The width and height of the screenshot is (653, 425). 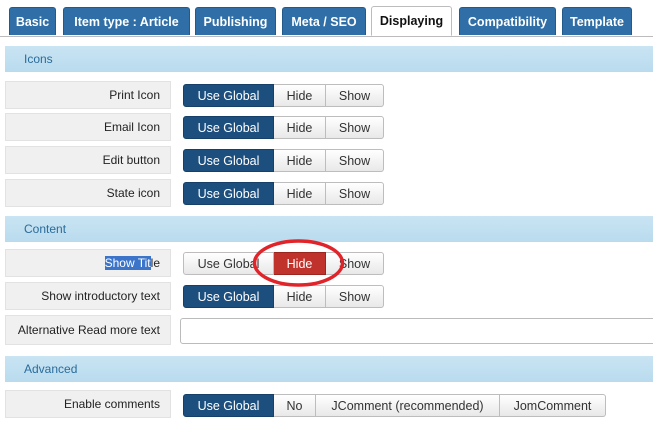 I want to click on show-title-label: Show Tit le, so click(x=88, y=263).